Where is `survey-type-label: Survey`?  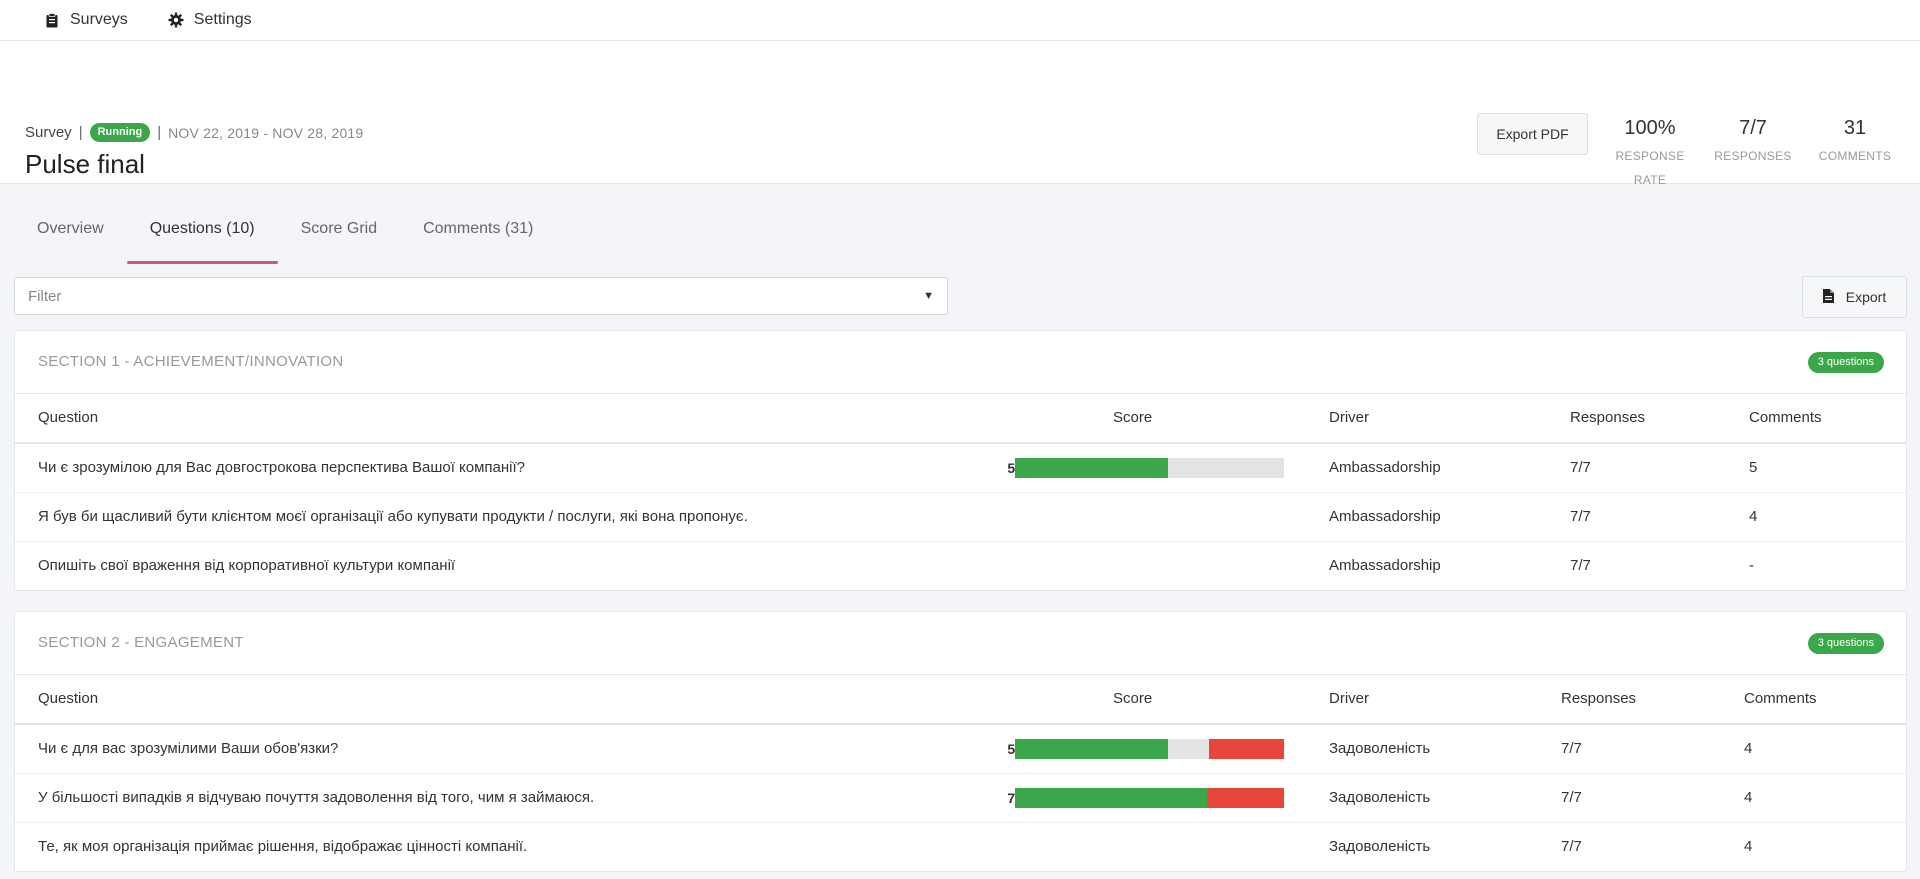 survey-type-label: Survey is located at coordinates (48, 132).